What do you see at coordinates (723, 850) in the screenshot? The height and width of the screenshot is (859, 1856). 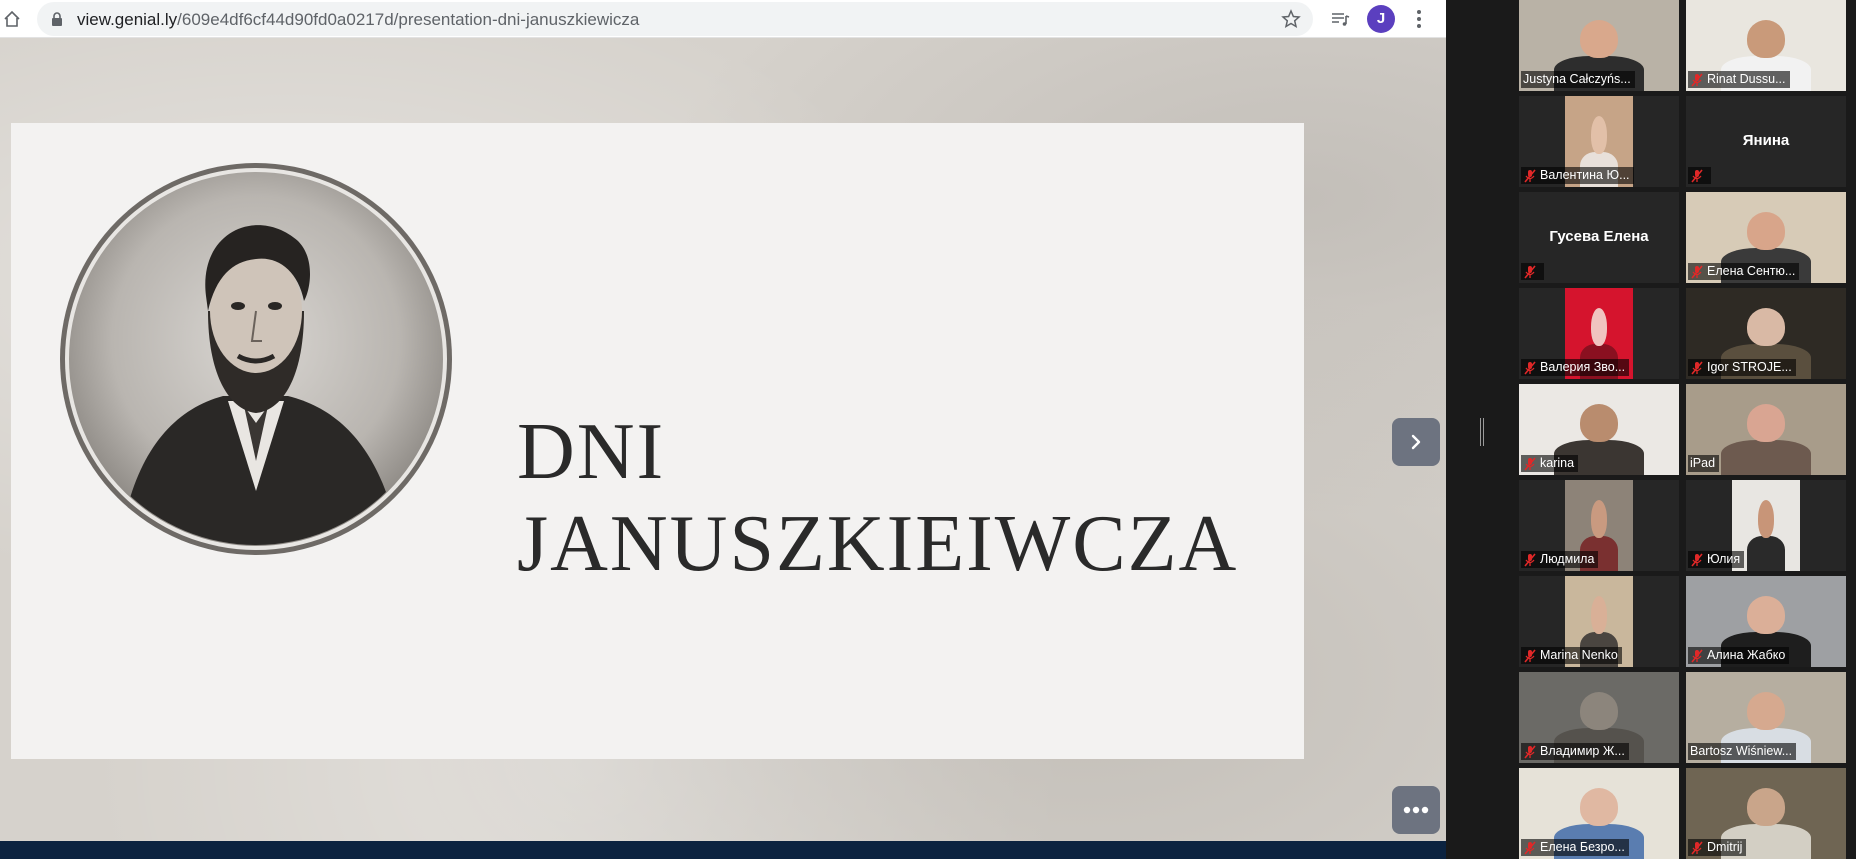 I see `taskbar-strip` at bounding box center [723, 850].